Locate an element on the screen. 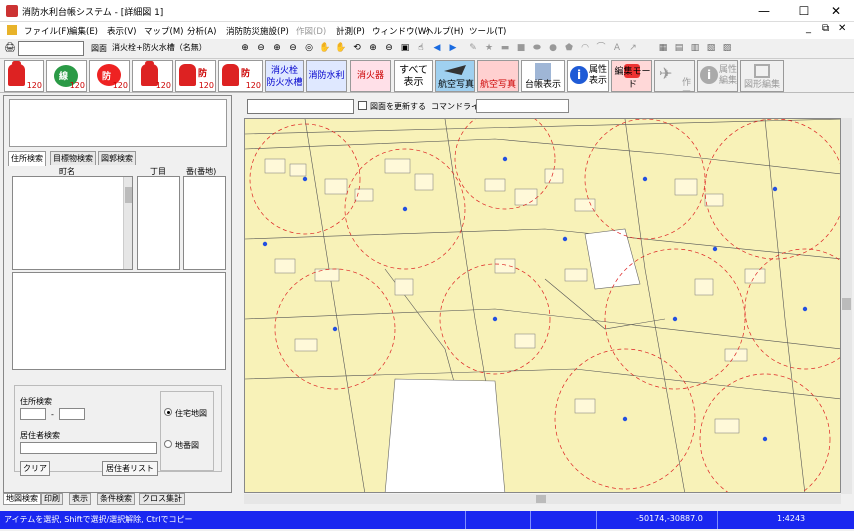 The height and width of the screenshot is (531, 854). table-icon: ▤ is located at coordinates (679, 48).